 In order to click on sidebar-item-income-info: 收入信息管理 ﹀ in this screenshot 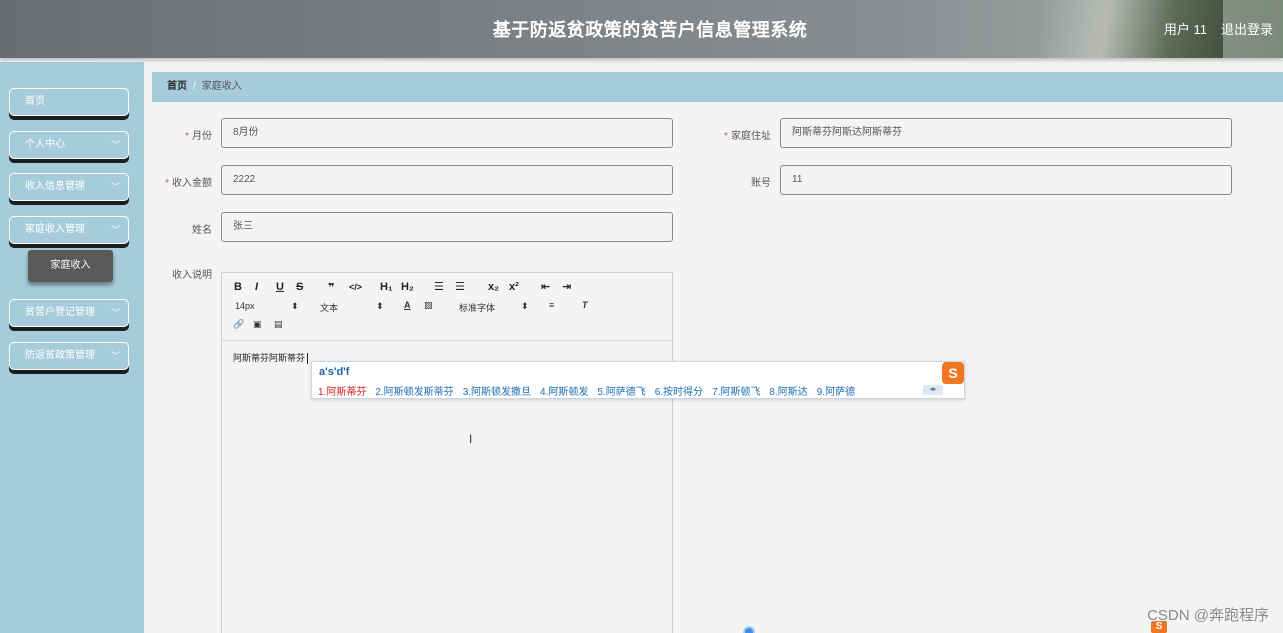, I will do `click(69, 187)`.